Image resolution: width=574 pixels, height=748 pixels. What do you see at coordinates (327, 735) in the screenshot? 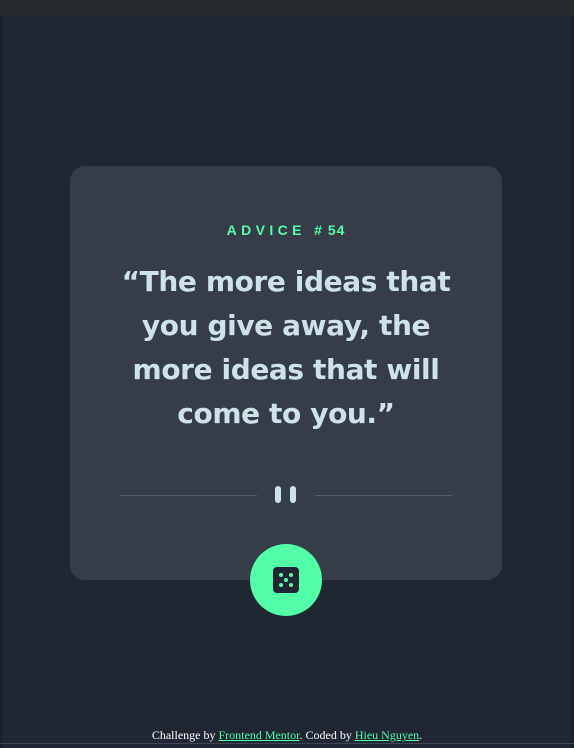
I see `attribution-middle: . Coded by` at bounding box center [327, 735].